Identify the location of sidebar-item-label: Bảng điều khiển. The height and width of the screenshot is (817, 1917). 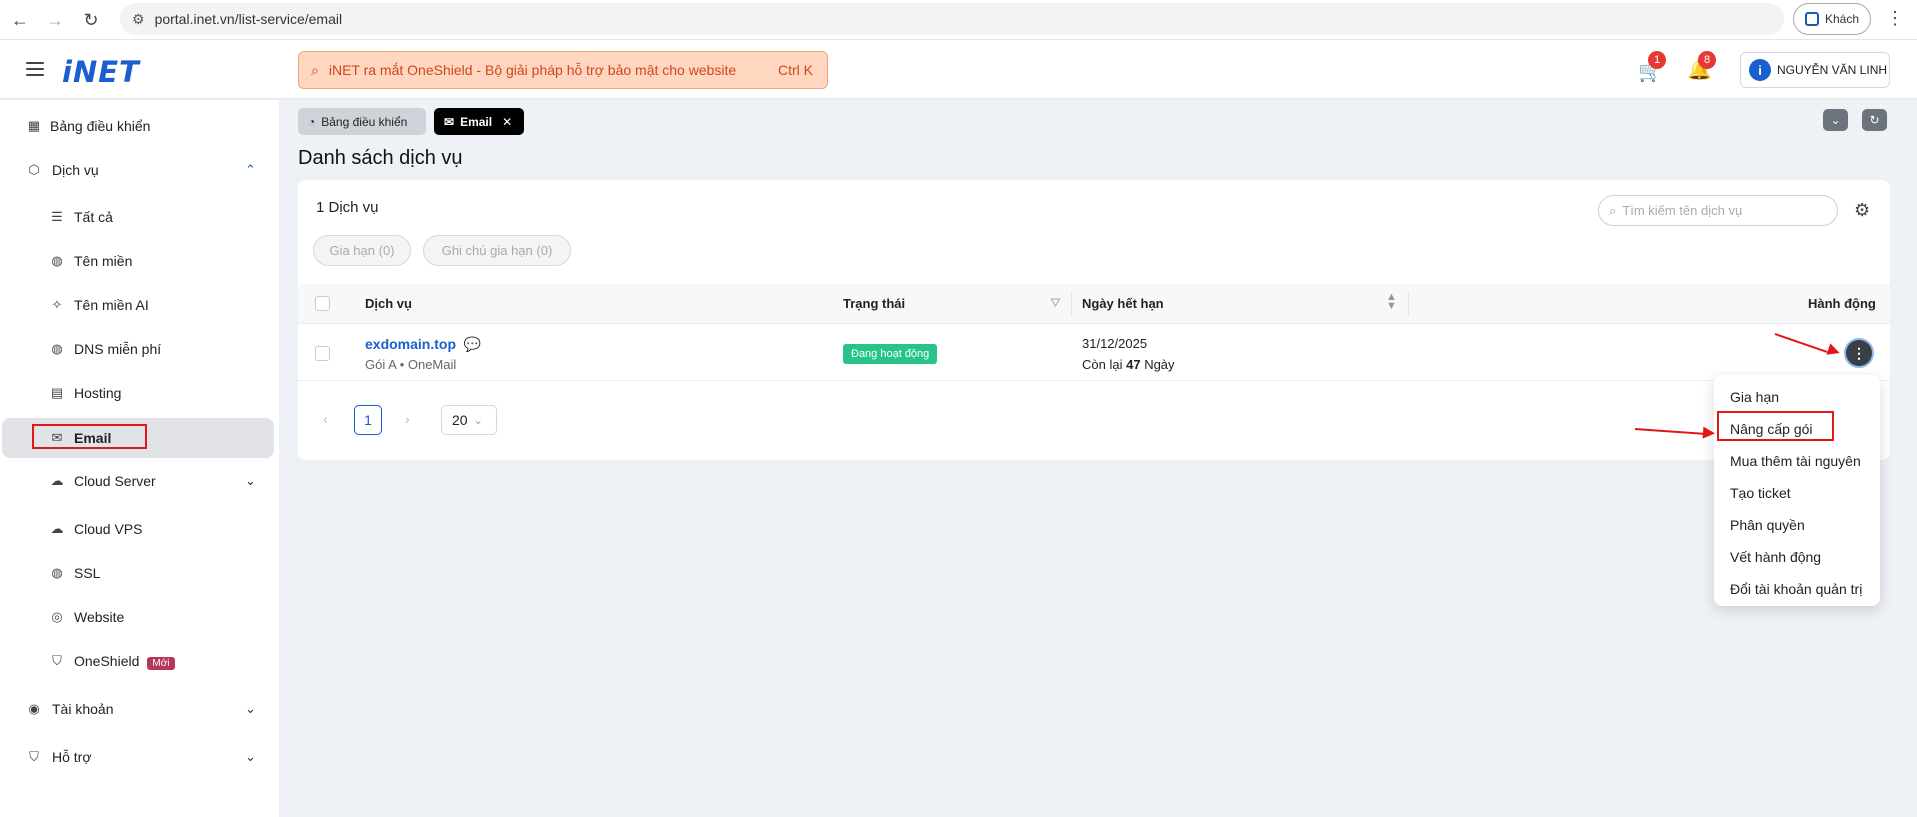
(100, 126).